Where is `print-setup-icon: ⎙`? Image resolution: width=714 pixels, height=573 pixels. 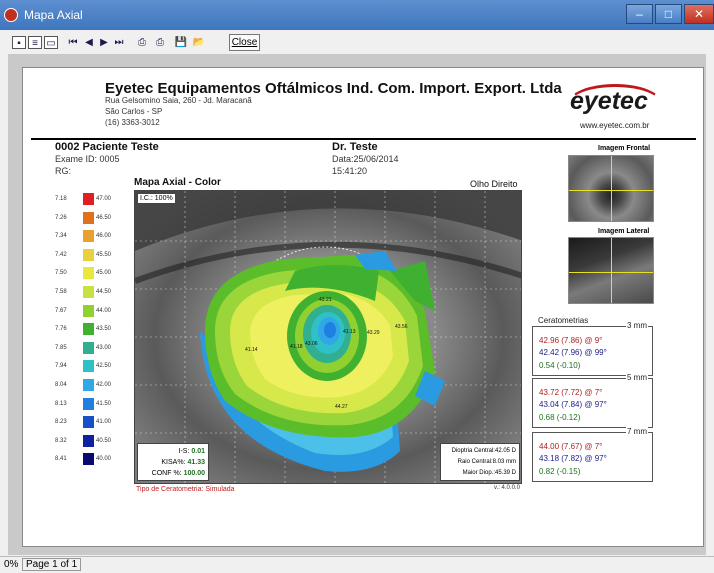
print-setup-icon: ⎙ is located at coordinates (142, 42).